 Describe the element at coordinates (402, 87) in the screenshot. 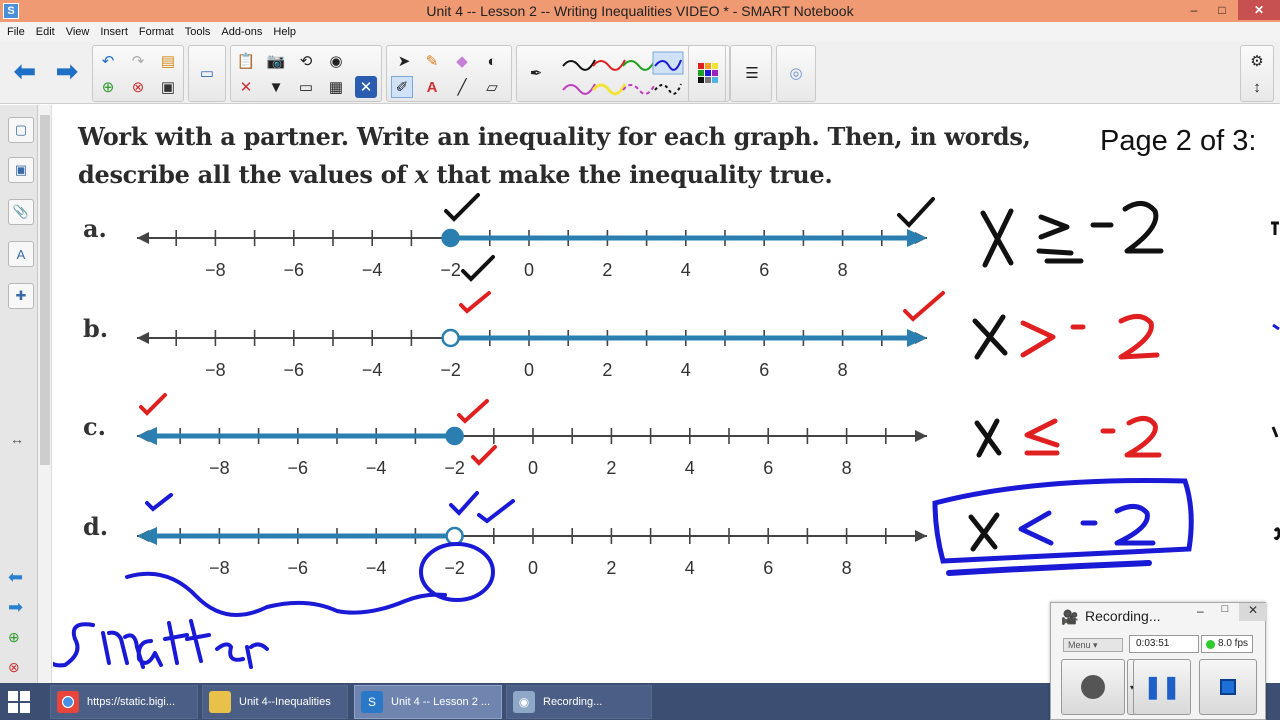

I see `pens-icon: ✐` at that location.